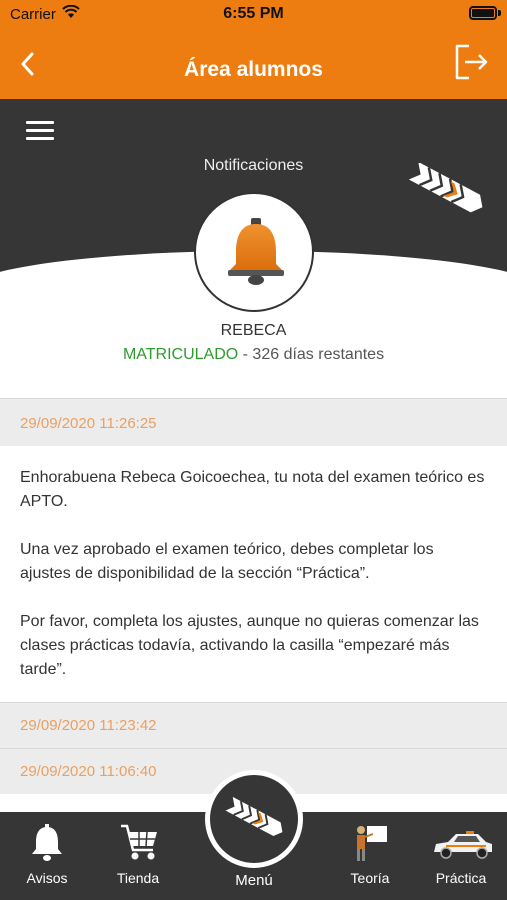  What do you see at coordinates (445, 188) in the screenshot?
I see `brand-chevrons-logo` at bounding box center [445, 188].